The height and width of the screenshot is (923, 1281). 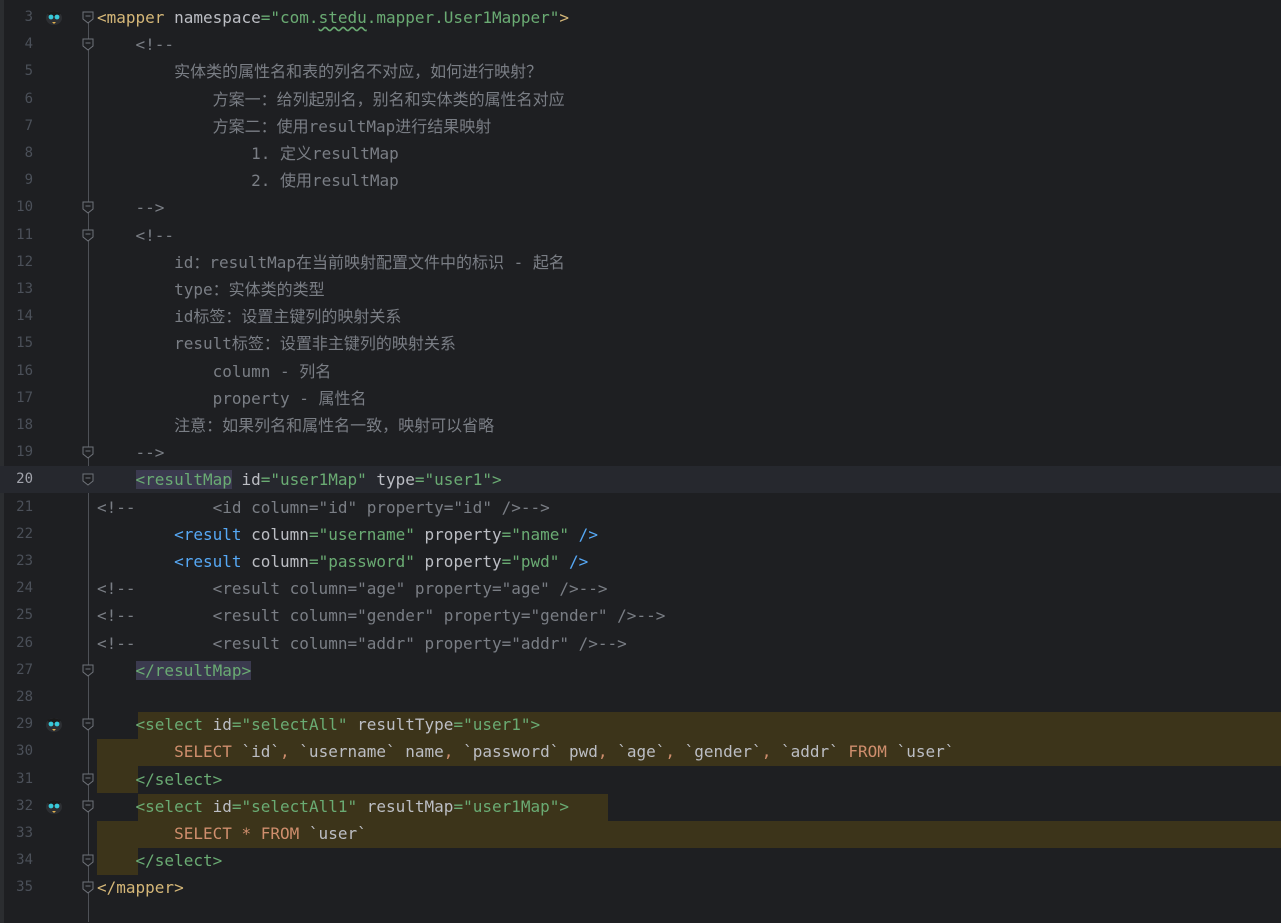 I want to click on code-line: 4 <!--, so click(x=640, y=44).